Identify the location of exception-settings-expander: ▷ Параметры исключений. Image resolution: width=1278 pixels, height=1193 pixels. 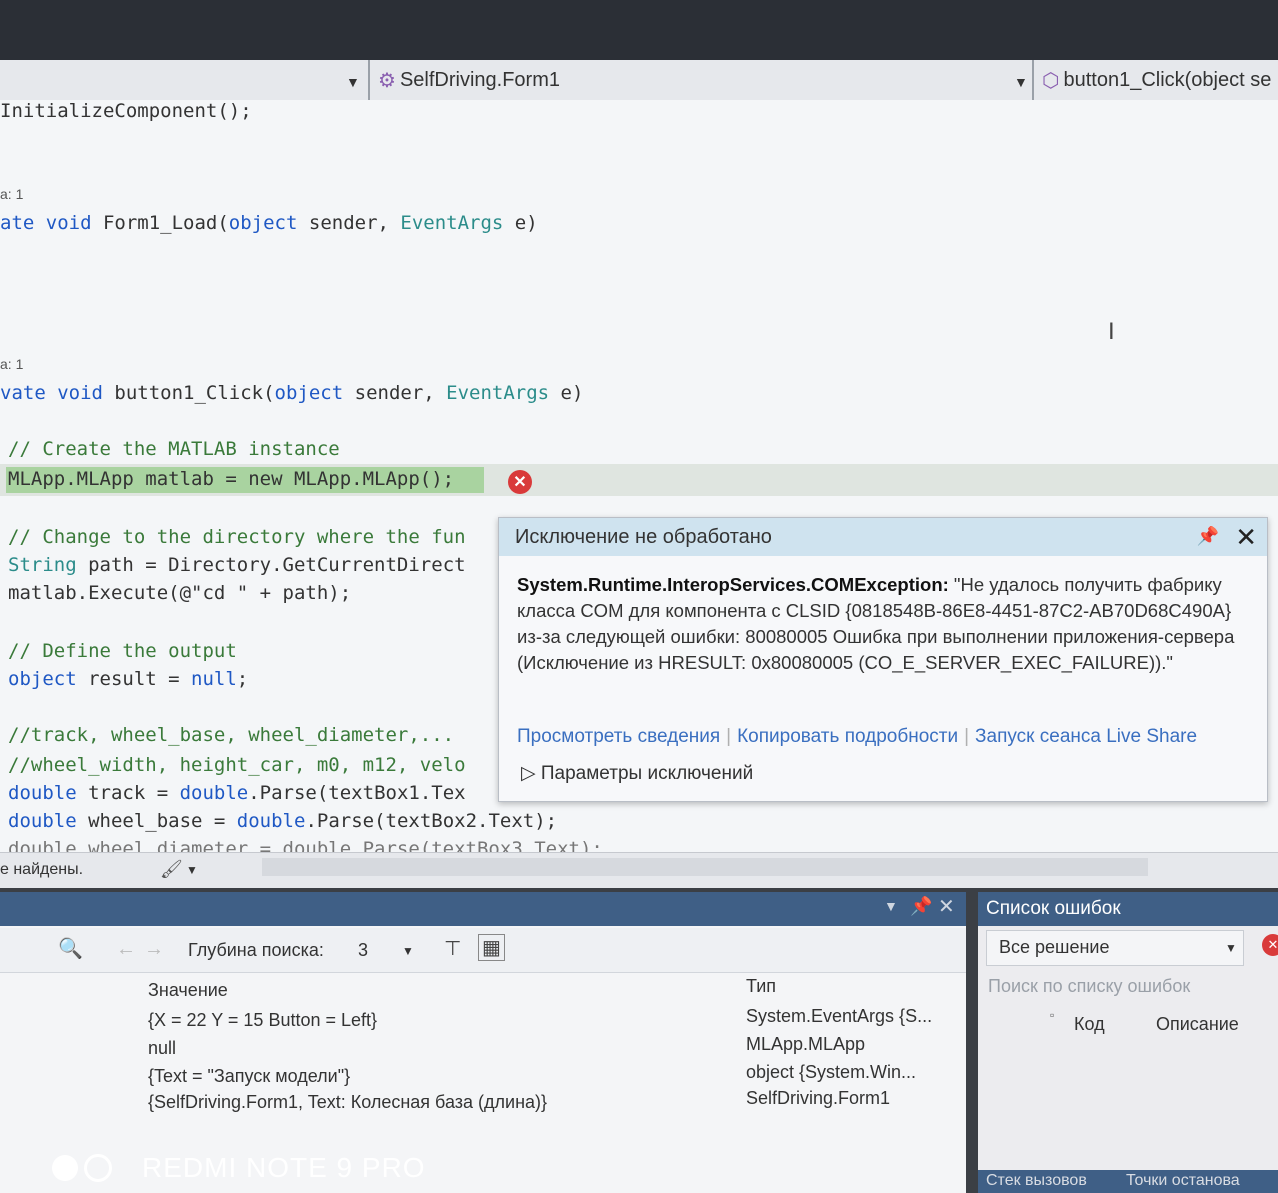
(637, 773).